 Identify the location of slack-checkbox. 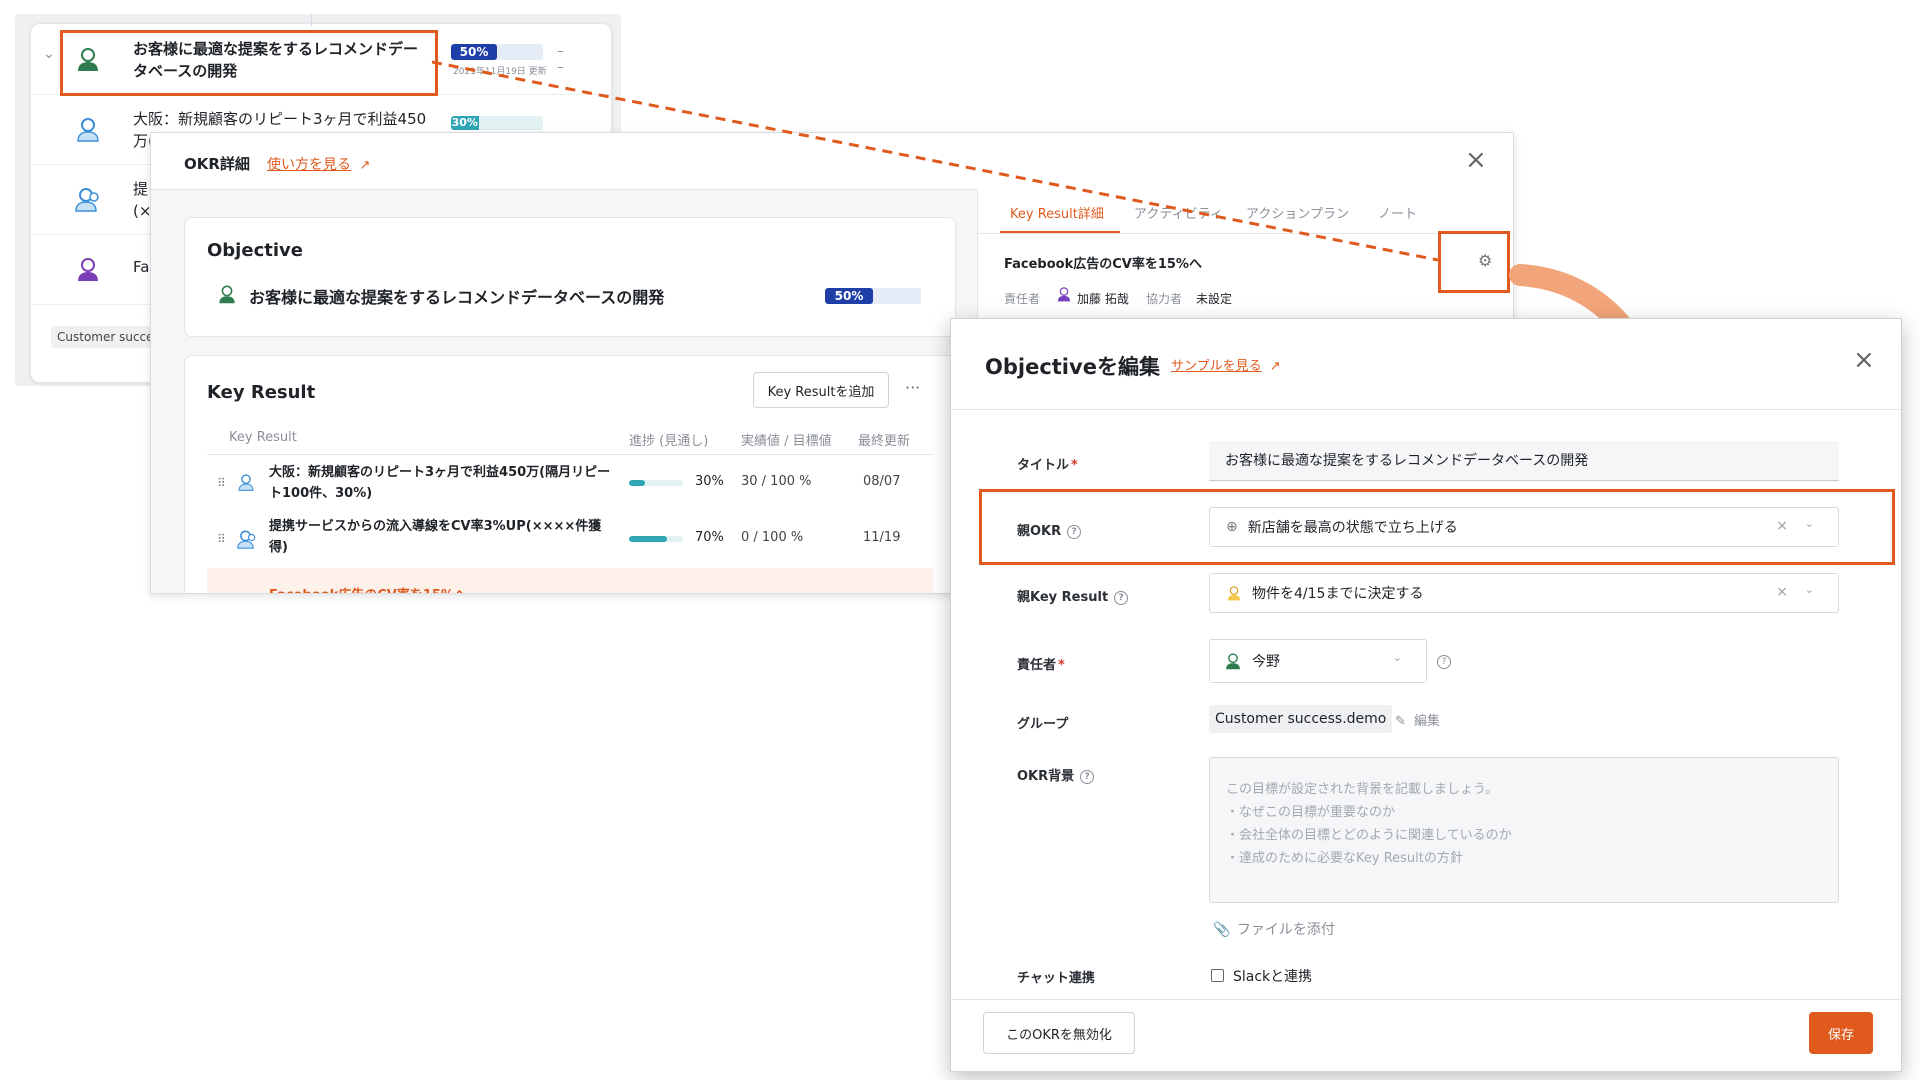
(1217, 975).